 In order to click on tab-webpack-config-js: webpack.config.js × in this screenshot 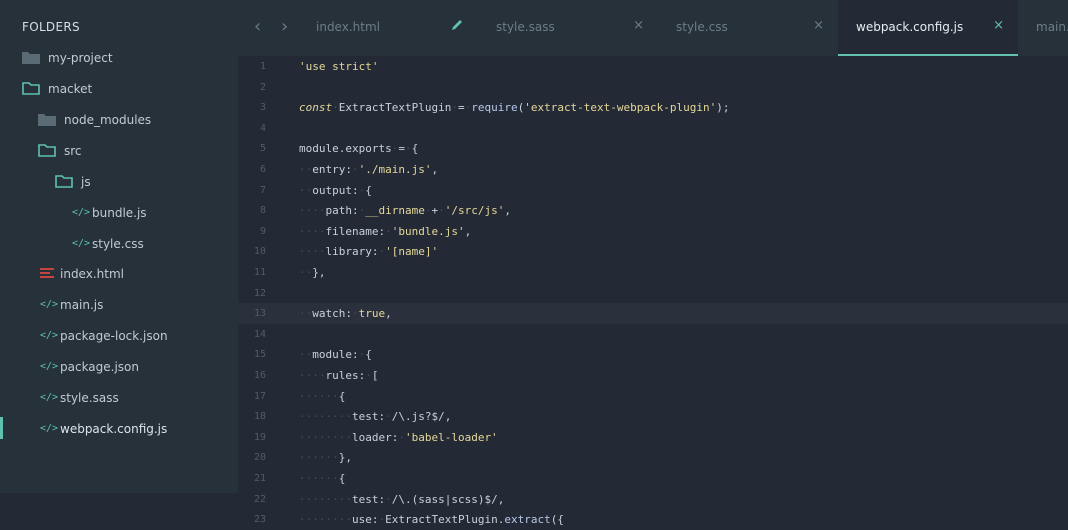, I will do `click(928, 28)`.